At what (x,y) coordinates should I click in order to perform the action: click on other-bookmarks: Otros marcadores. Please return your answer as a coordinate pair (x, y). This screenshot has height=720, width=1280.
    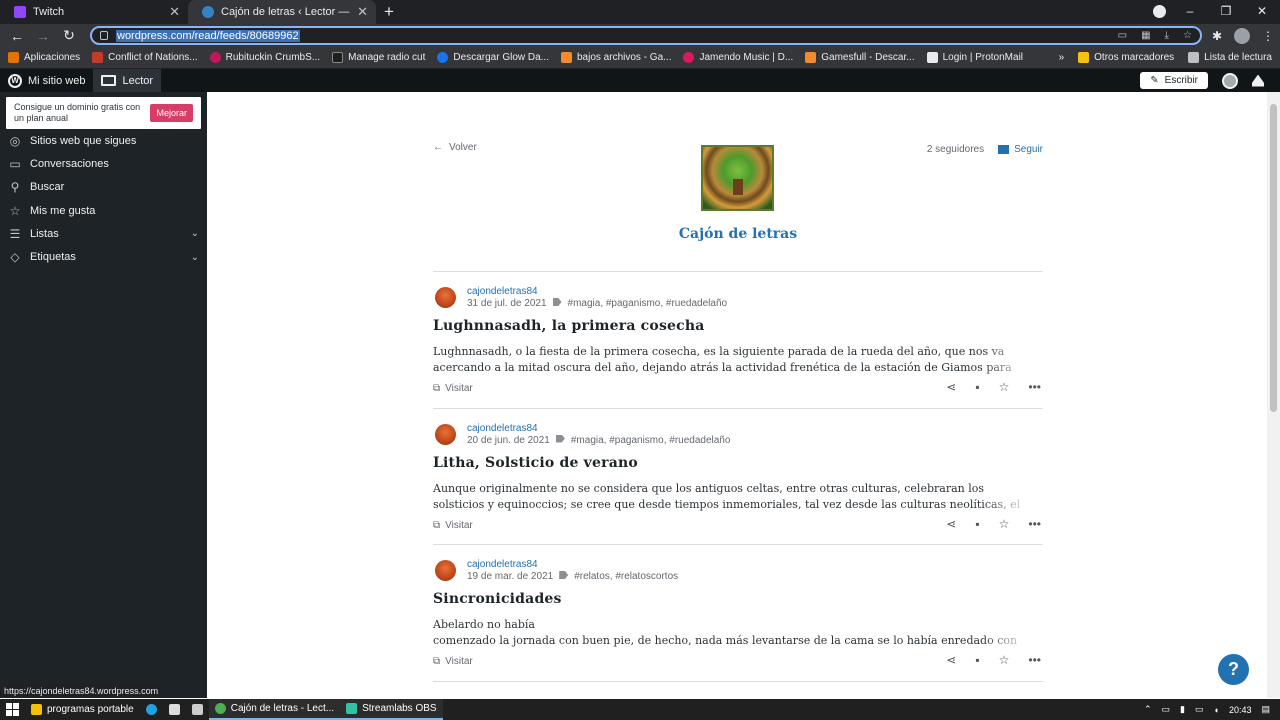
    Looking at the image, I should click on (1126, 57).